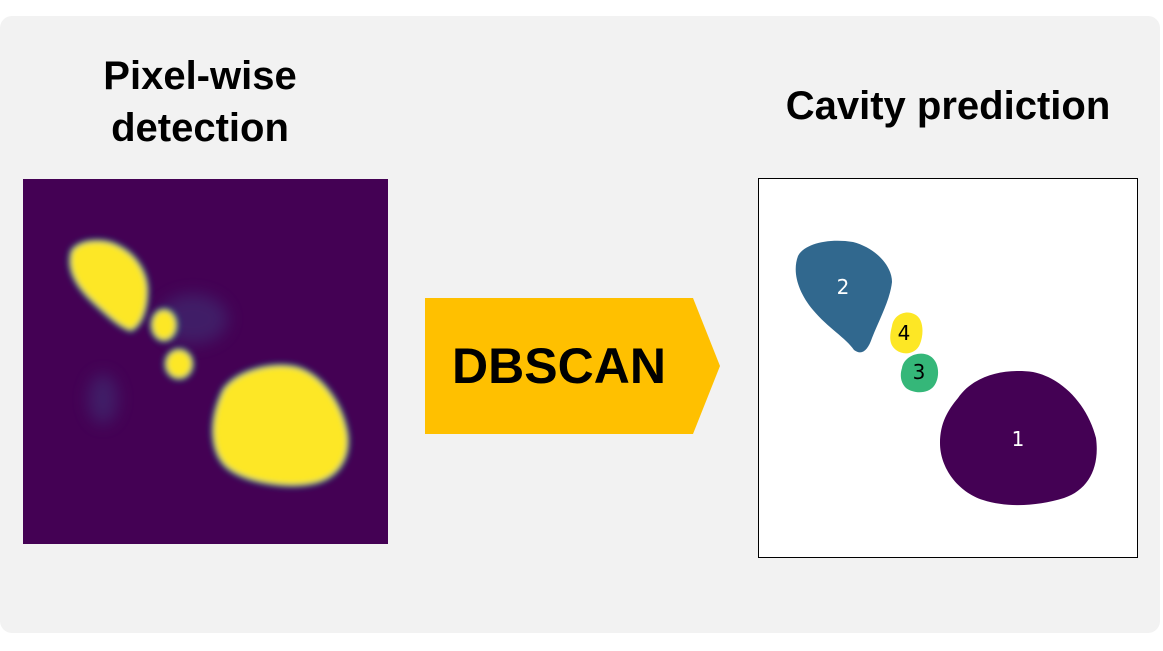 The width and height of the screenshot is (1163, 651). Describe the element at coordinates (904, 333) in the screenshot. I see `cluster-4-label: 4` at that location.